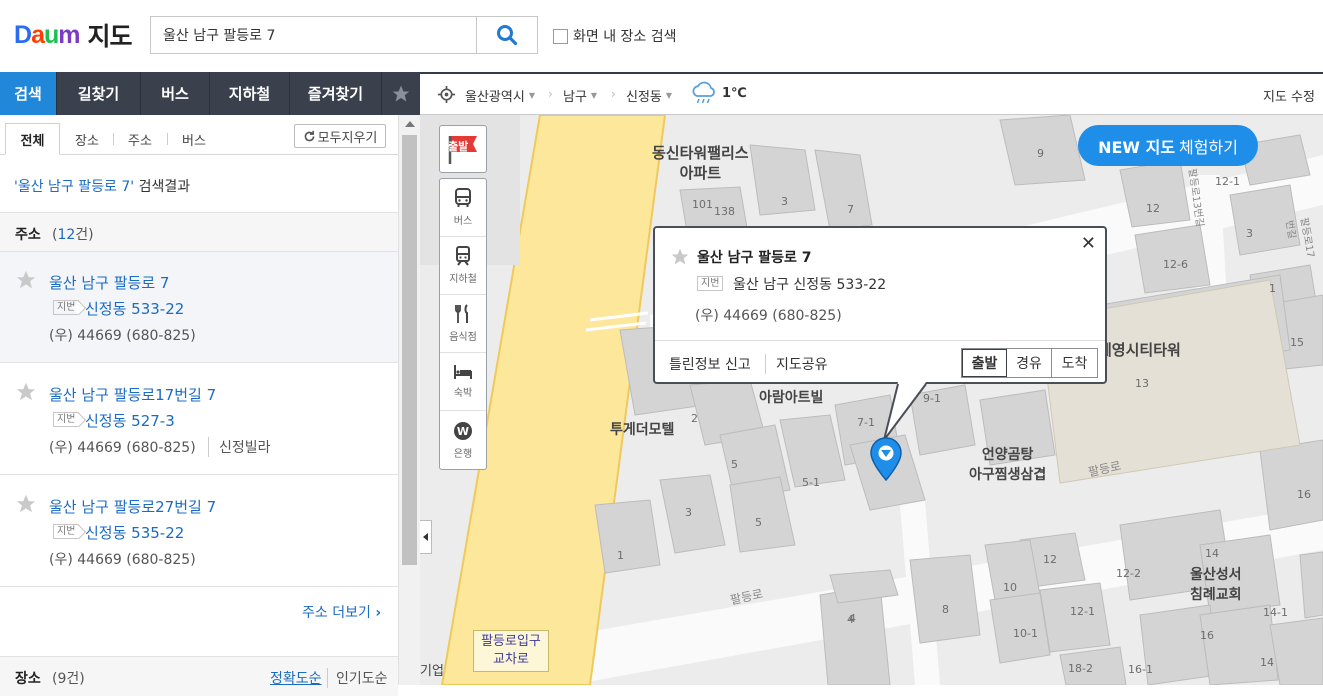 The width and height of the screenshot is (1323, 696). What do you see at coordinates (28, 235) in the screenshot?
I see `address-section-title: 주소` at bounding box center [28, 235].